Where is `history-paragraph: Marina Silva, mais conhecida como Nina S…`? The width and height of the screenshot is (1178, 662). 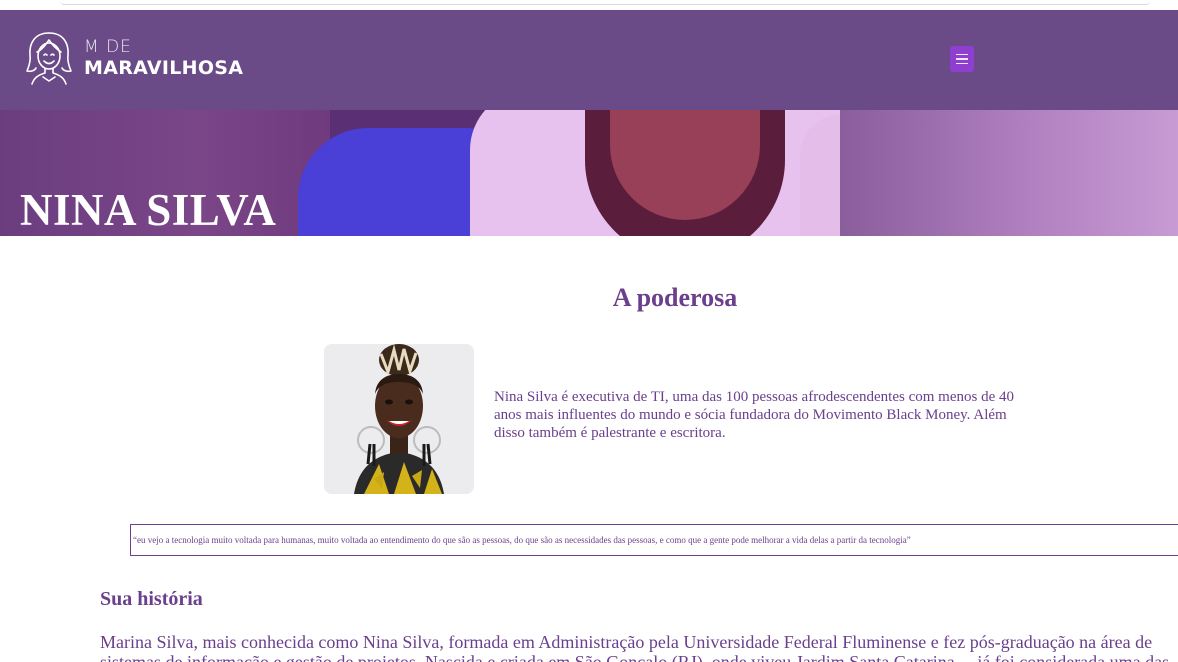
history-paragraph: Marina Silva, mais conhecida como Nina S… is located at coordinates (635, 647).